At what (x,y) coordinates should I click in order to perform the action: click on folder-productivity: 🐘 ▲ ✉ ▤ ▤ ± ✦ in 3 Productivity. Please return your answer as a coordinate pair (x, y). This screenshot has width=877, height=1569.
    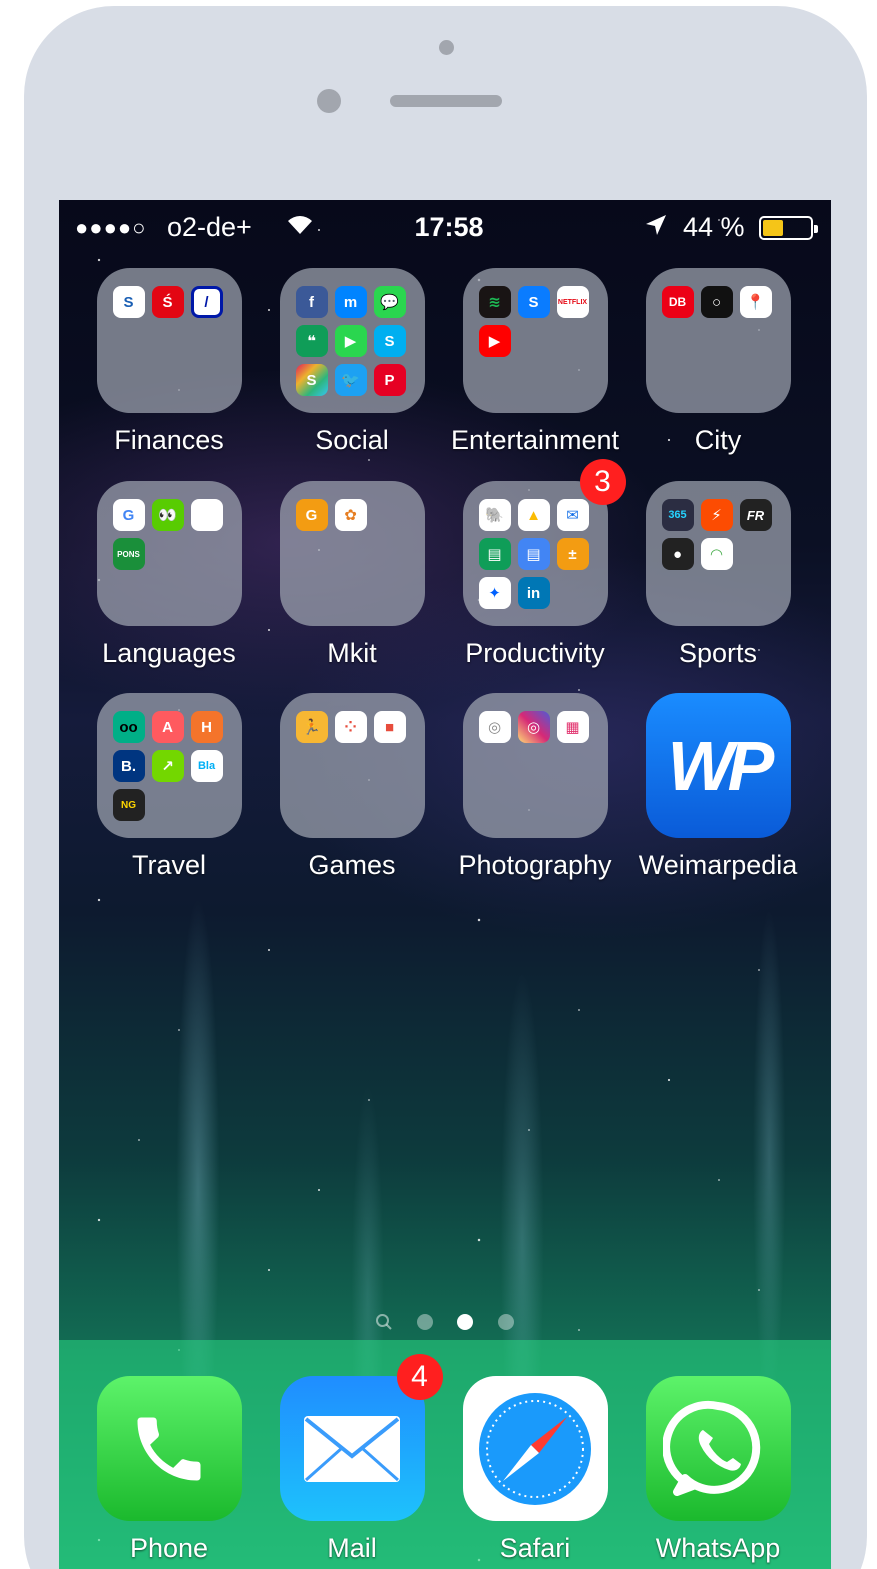
    Looking at the image, I should click on (535, 564).